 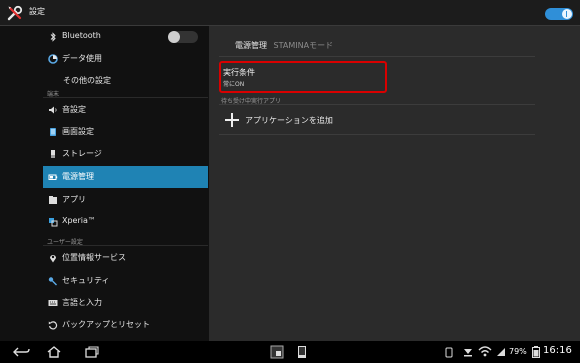 I want to click on clock: 16:16, so click(x=557, y=350).